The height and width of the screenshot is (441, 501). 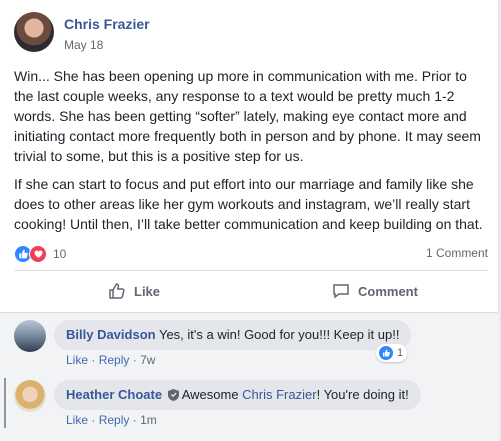 I want to click on comment-label: Comment, so click(x=388, y=291).